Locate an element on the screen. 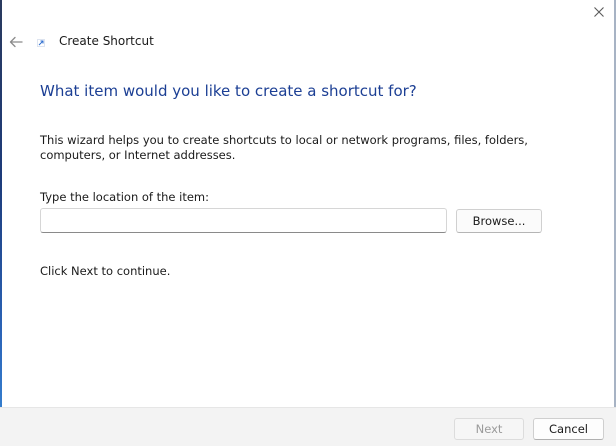 The height and width of the screenshot is (446, 616). continue-hint: Click Next to continue. is located at coordinates (105, 271).